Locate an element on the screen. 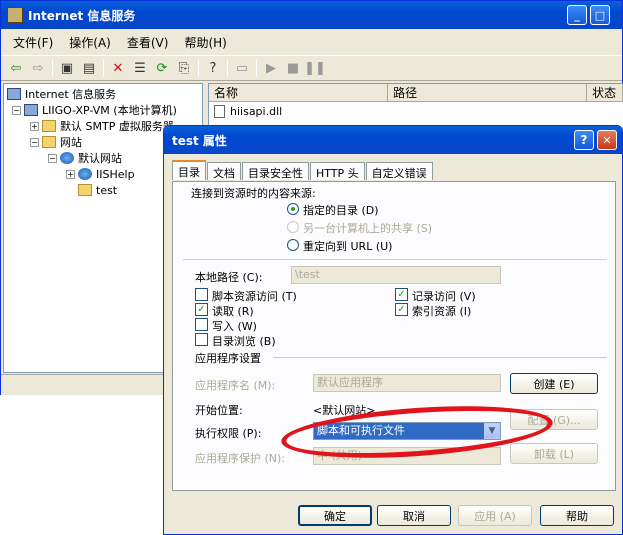 The image size is (623, 535). cancel-button: 取消 is located at coordinates (414, 515).